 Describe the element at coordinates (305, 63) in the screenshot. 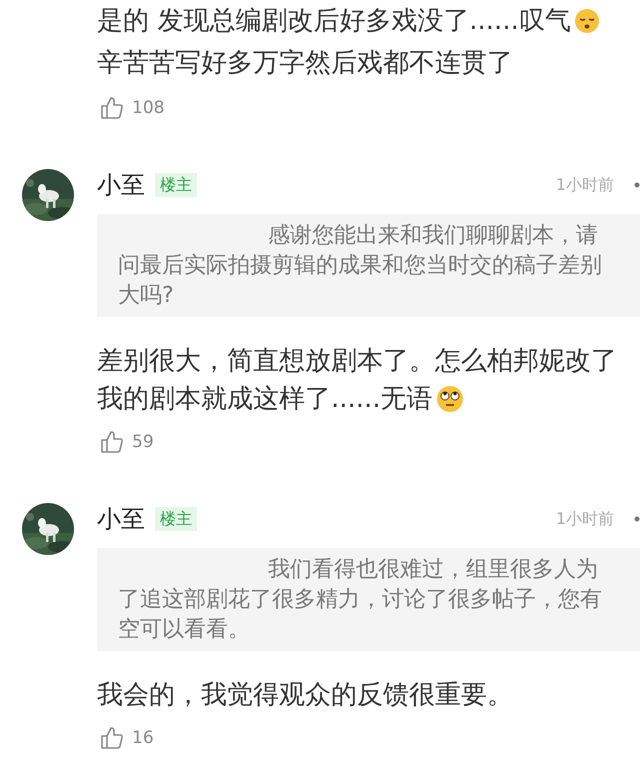

I see `comment-text: 辛苦苦写好多万字然后戏都不连贯了` at that location.